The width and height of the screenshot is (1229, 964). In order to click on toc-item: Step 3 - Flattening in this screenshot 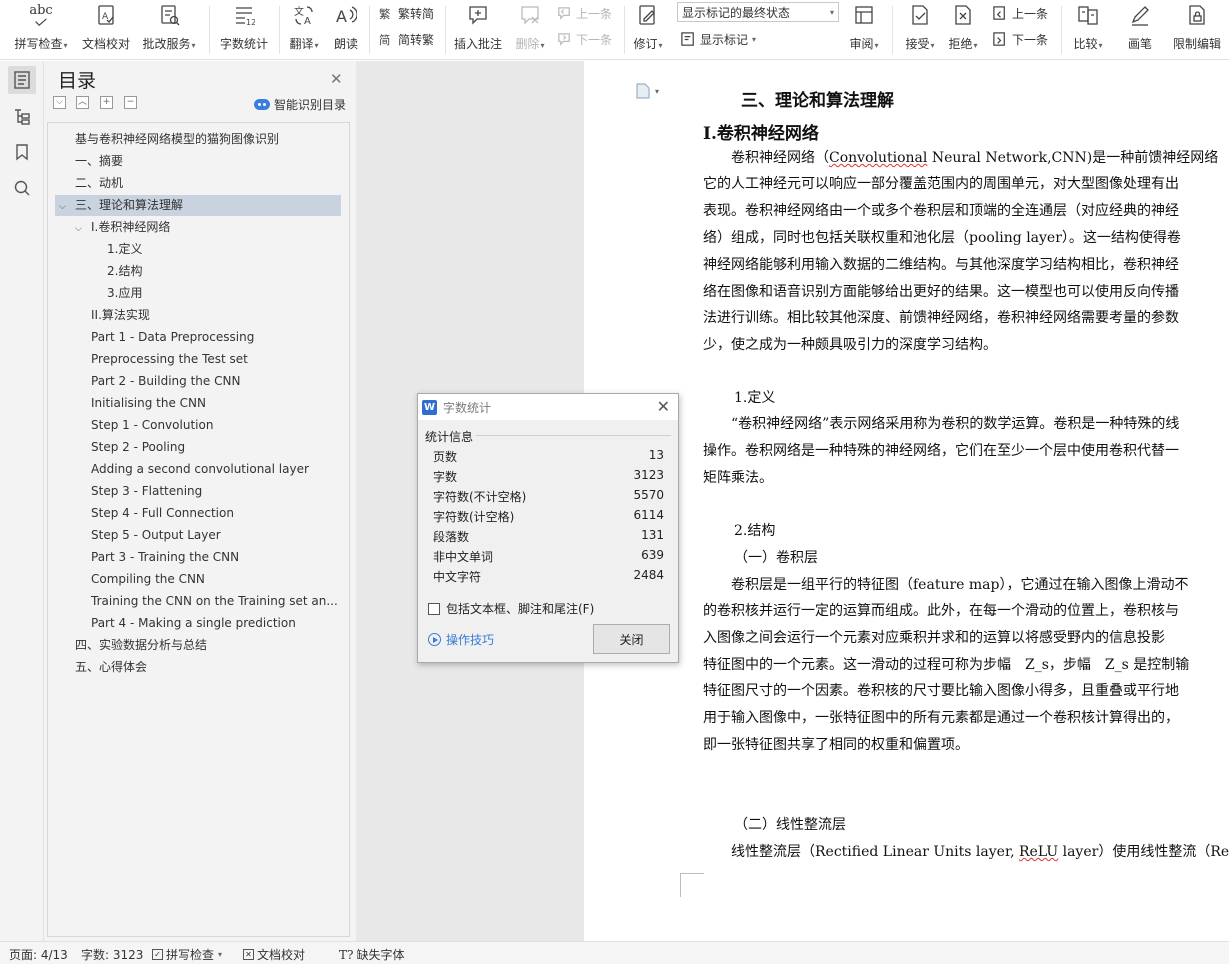, I will do `click(198, 491)`.